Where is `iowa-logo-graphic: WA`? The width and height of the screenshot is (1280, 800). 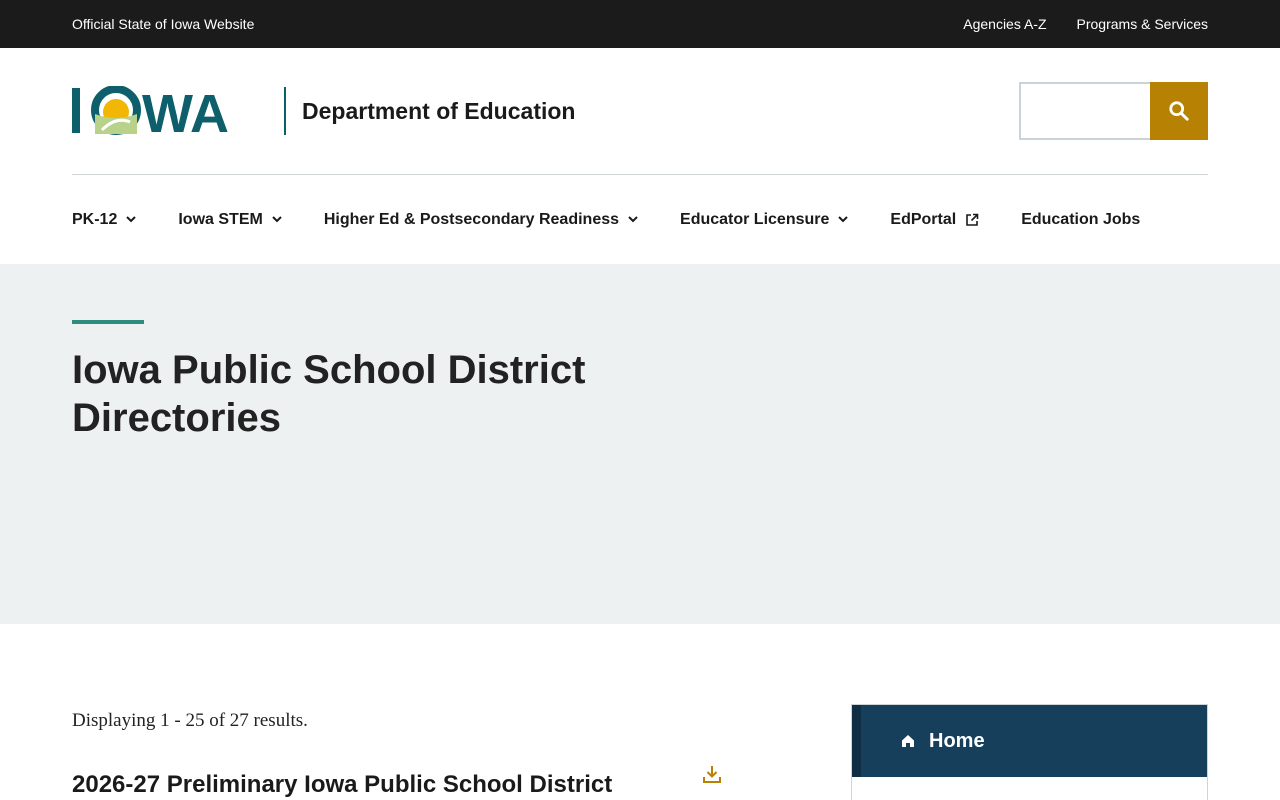
iowa-logo-graphic: WA is located at coordinates (150, 111).